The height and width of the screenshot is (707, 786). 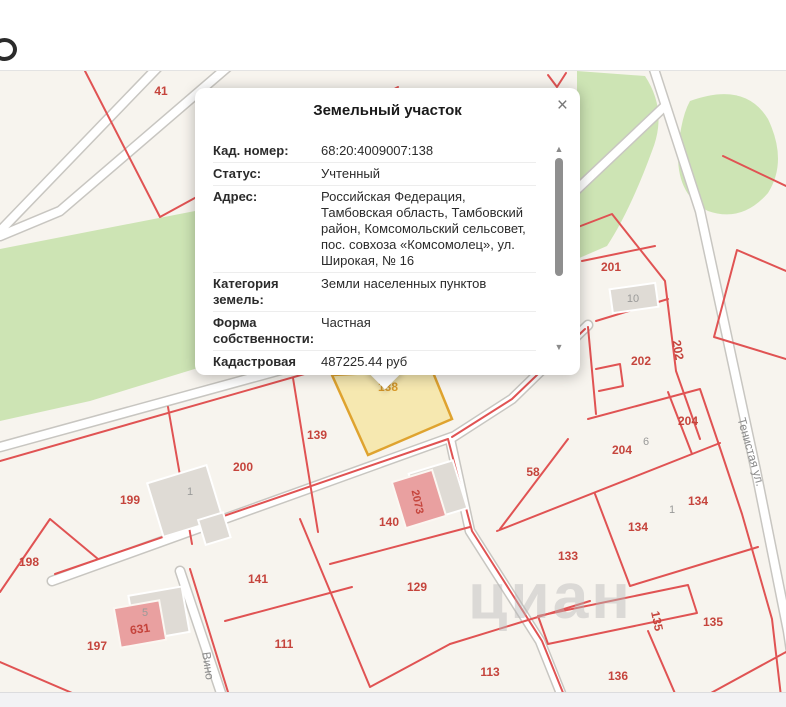 What do you see at coordinates (246, 291) in the screenshot?
I see `field-label: Категория земель:` at bounding box center [246, 291].